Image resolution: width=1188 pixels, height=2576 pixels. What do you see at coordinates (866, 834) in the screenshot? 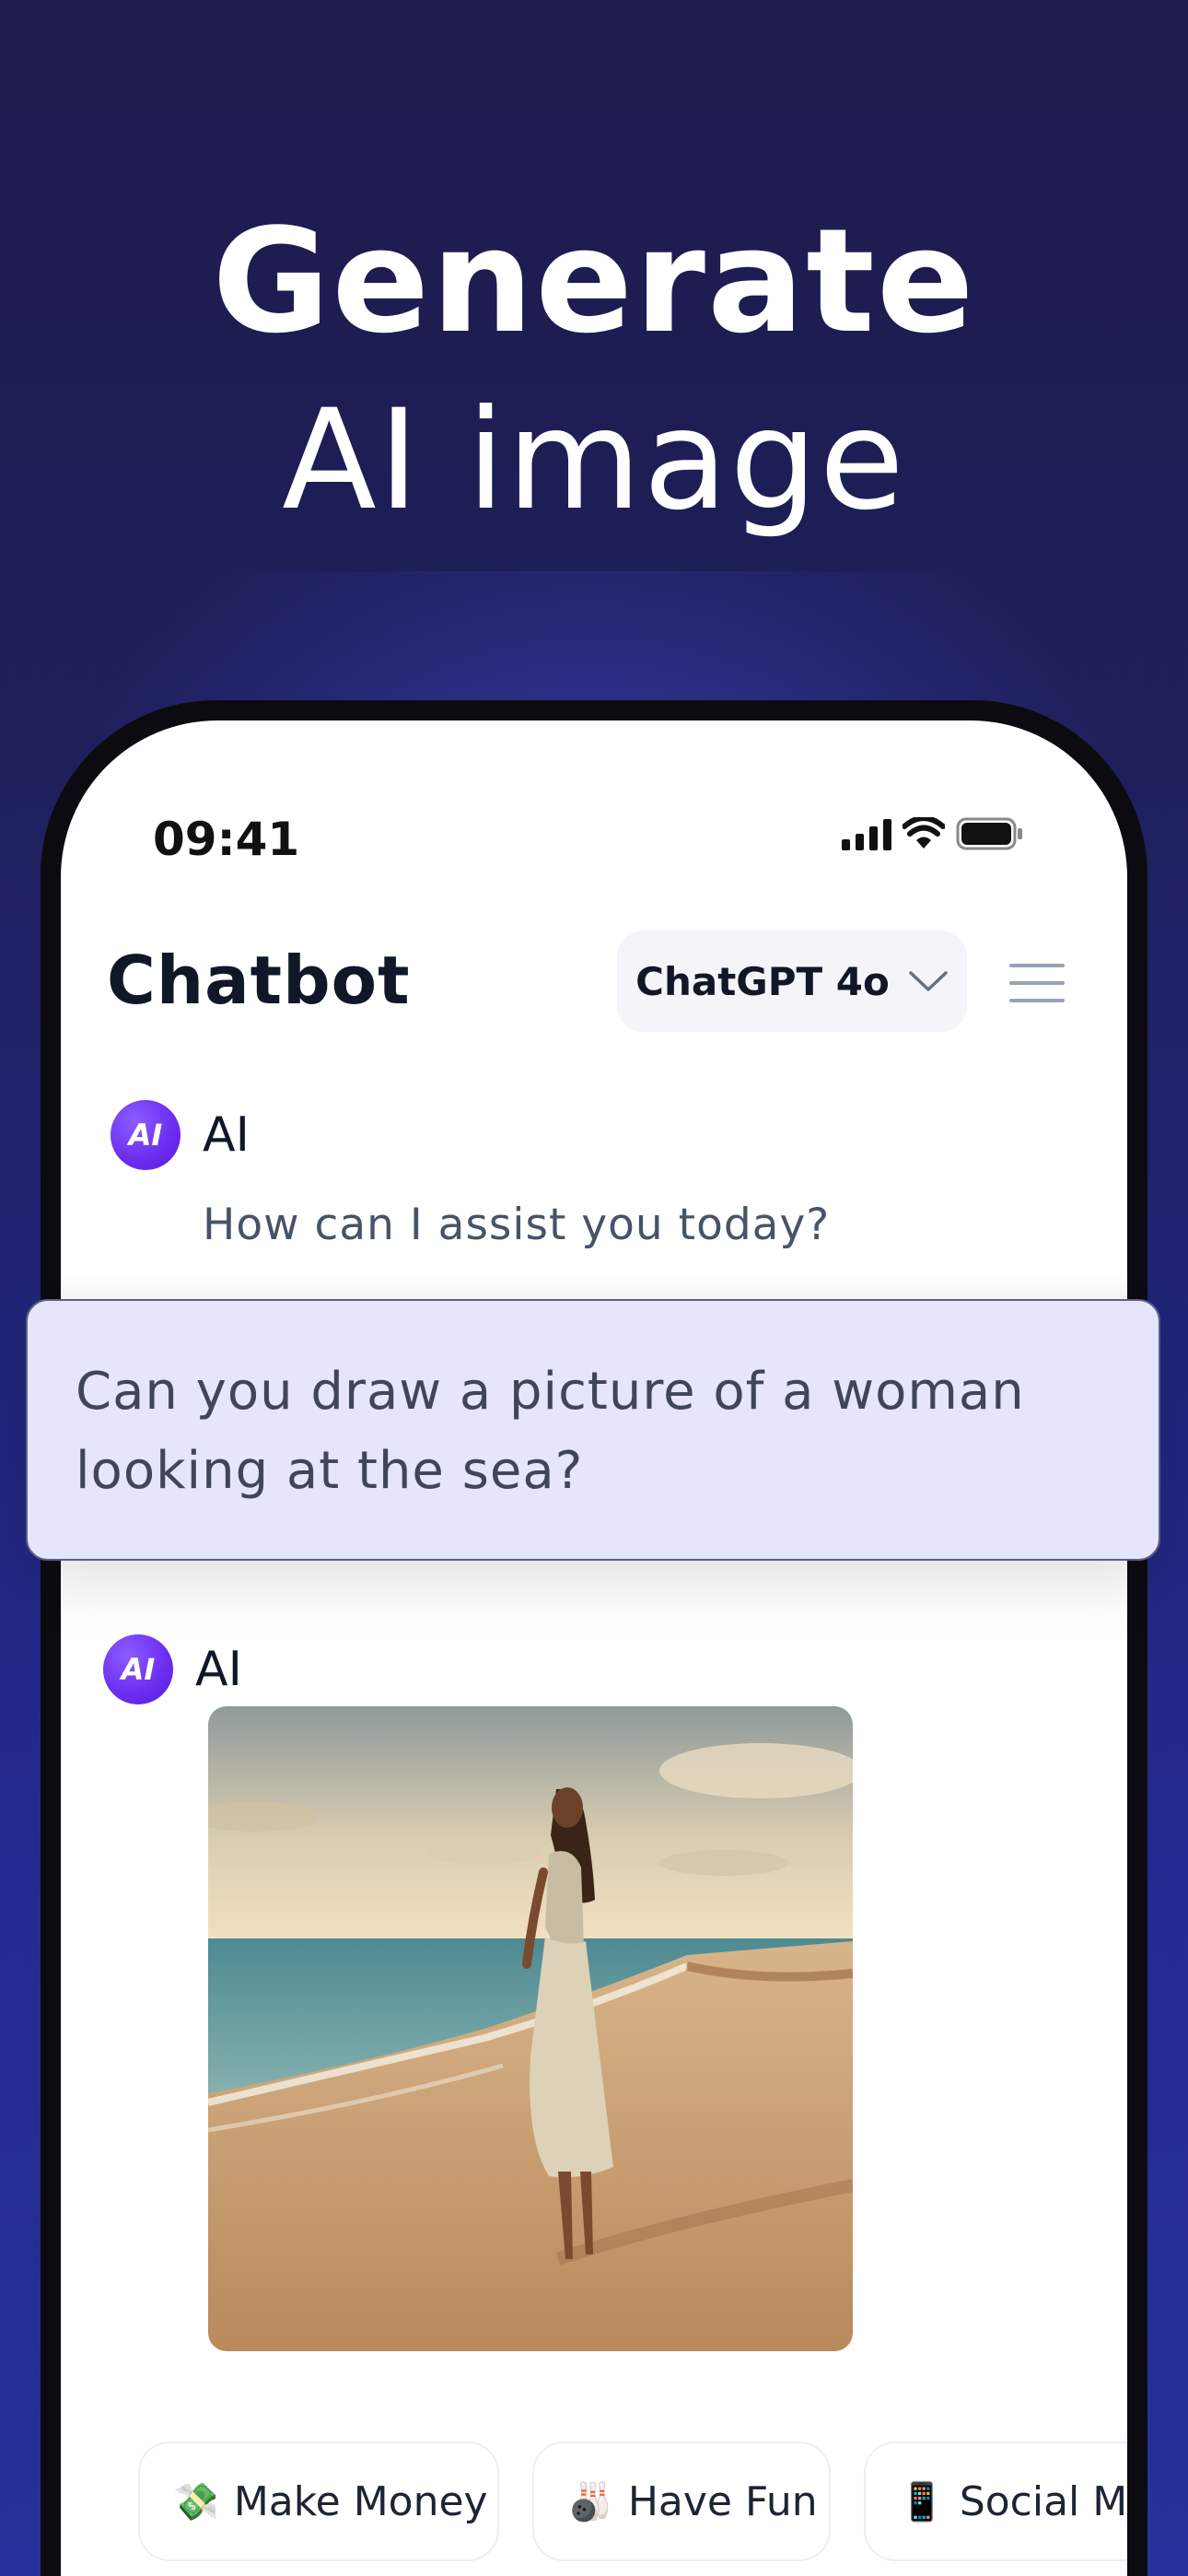
I see `signal-icon` at bounding box center [866, 834].